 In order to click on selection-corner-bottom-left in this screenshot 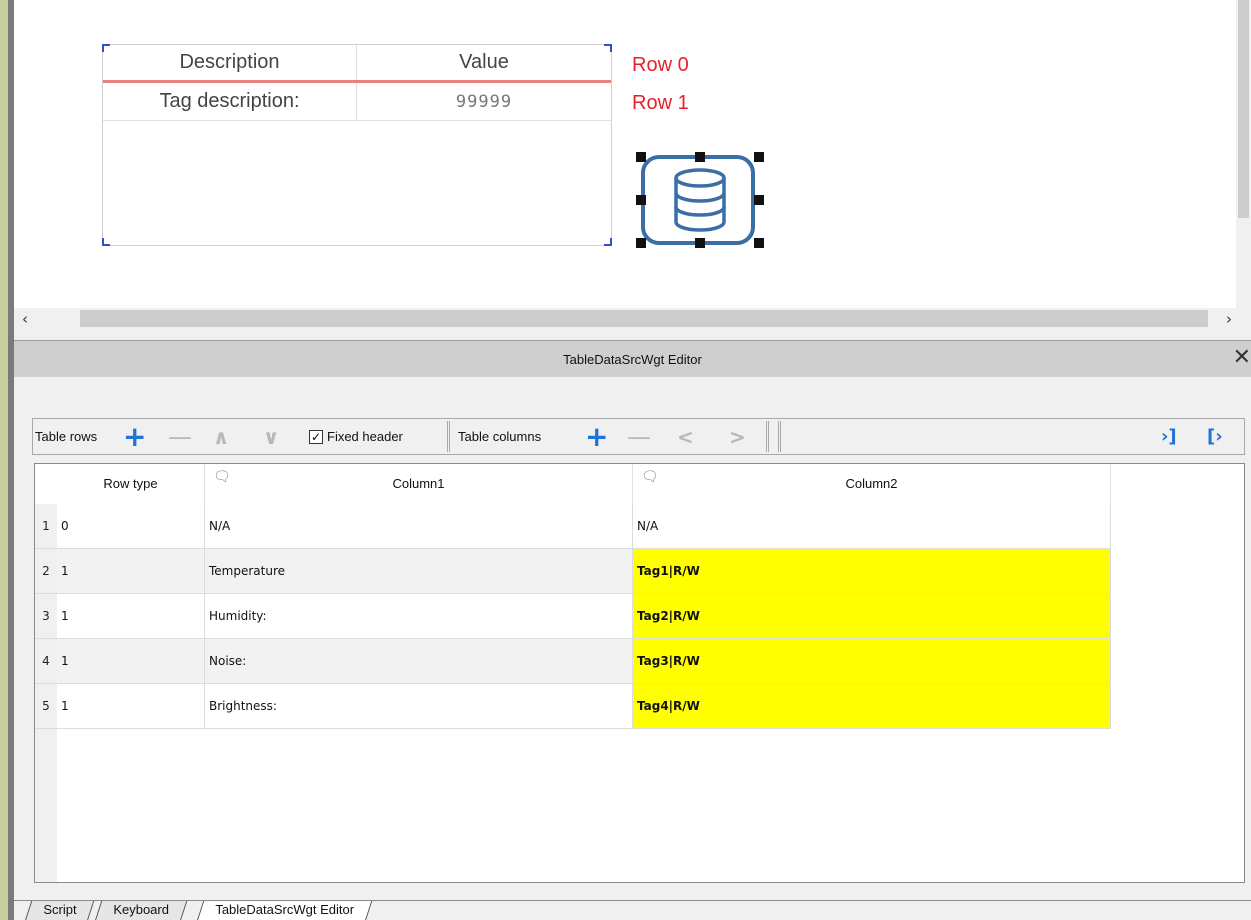, I will do `click(106, 242)`.